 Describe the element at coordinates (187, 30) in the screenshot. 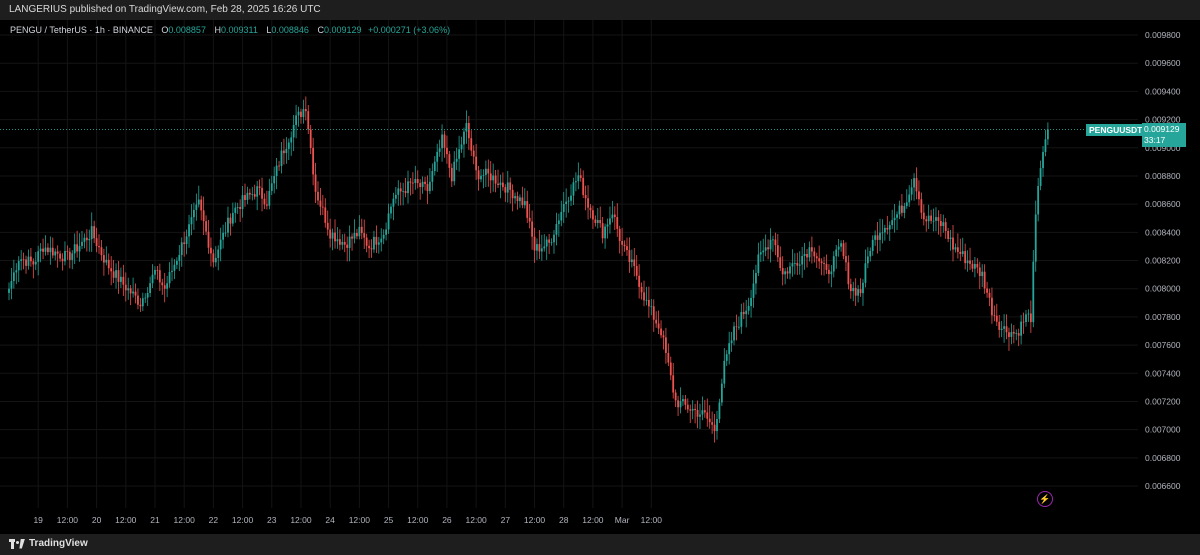

I see `open-value: 0.008857` at that location.